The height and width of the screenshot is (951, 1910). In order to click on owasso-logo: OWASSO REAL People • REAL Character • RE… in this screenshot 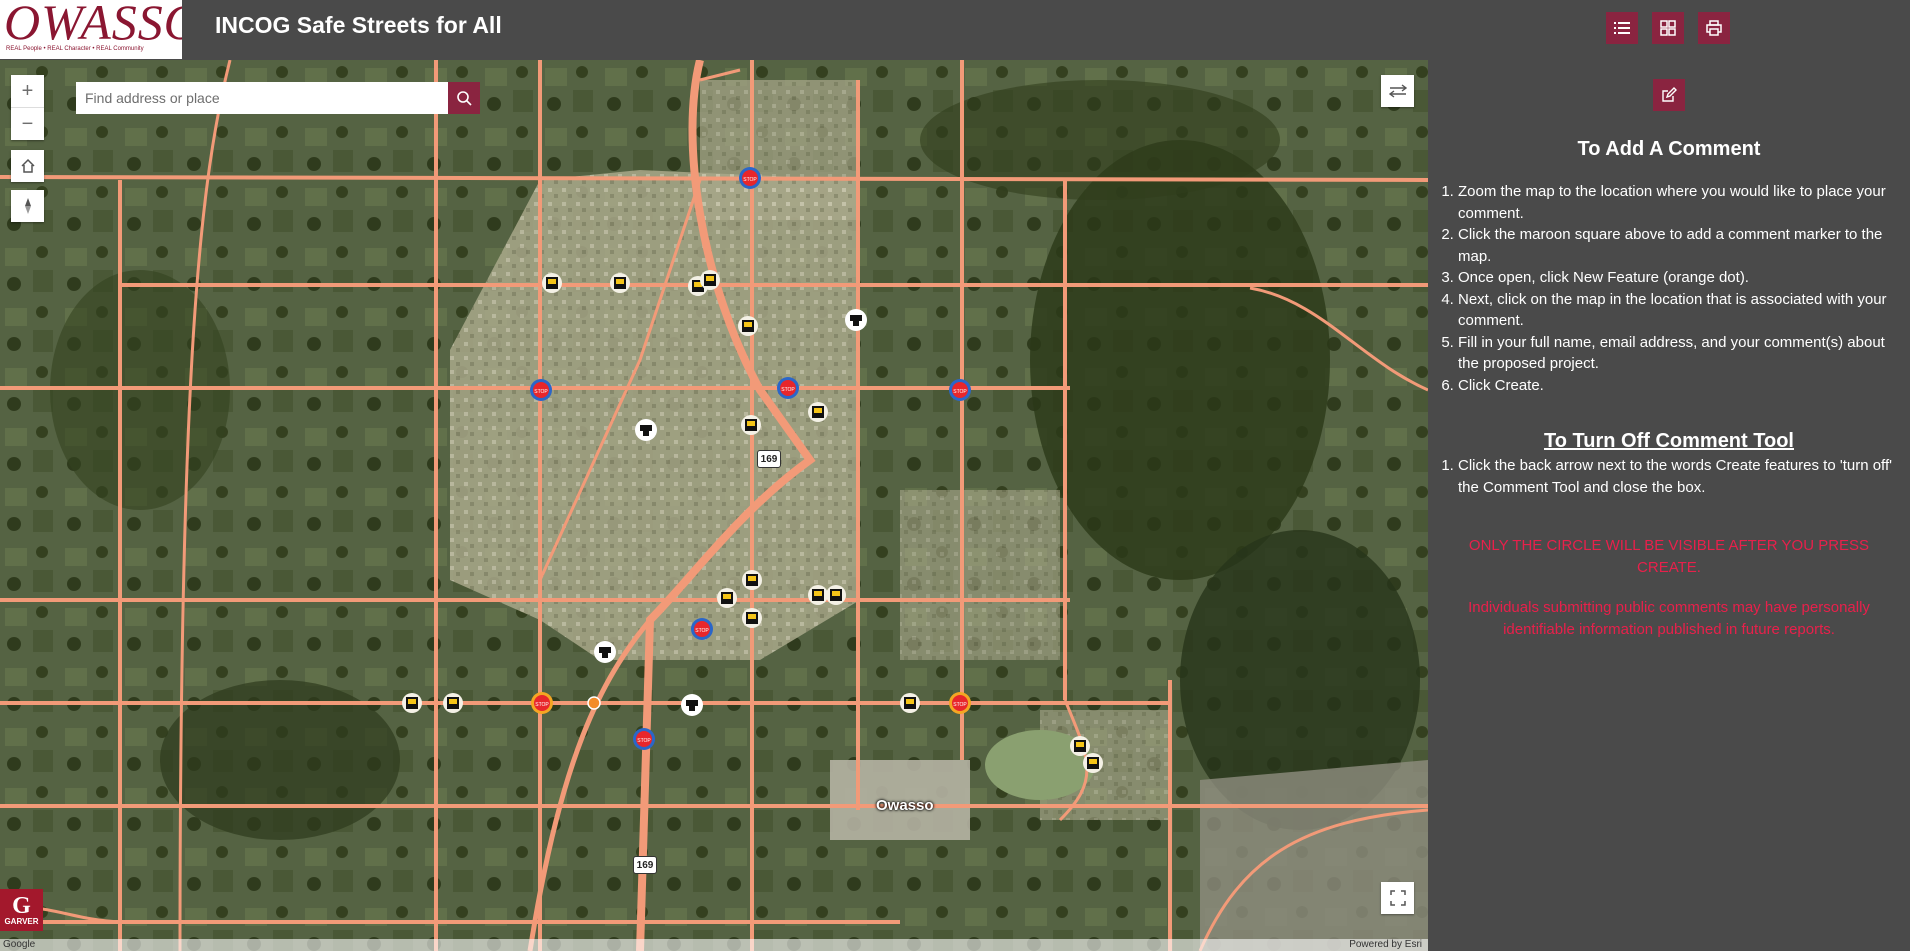, I will do `click(91, 29)`.